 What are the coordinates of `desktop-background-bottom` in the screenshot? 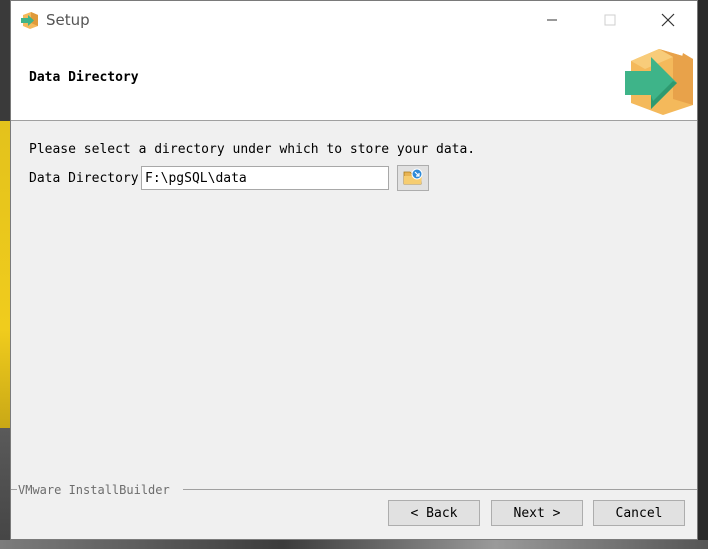 It's located at (354, 544).